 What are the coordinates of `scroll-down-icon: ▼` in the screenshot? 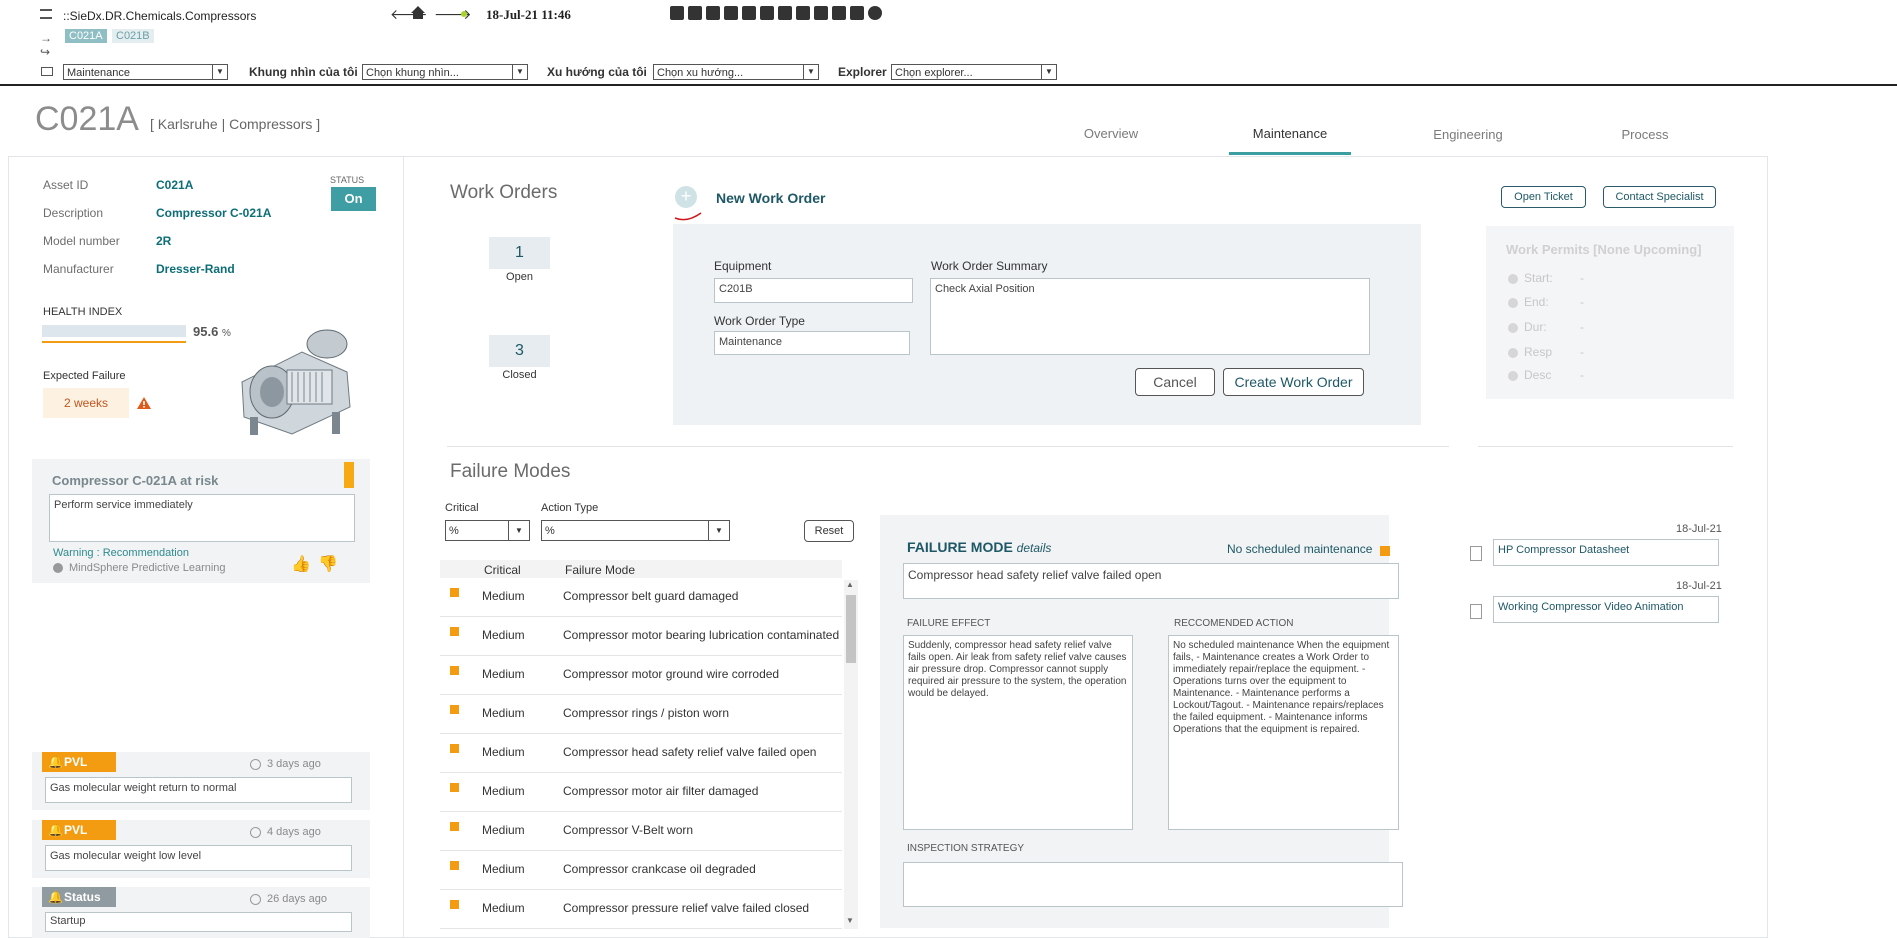 It's located at (850, 920).